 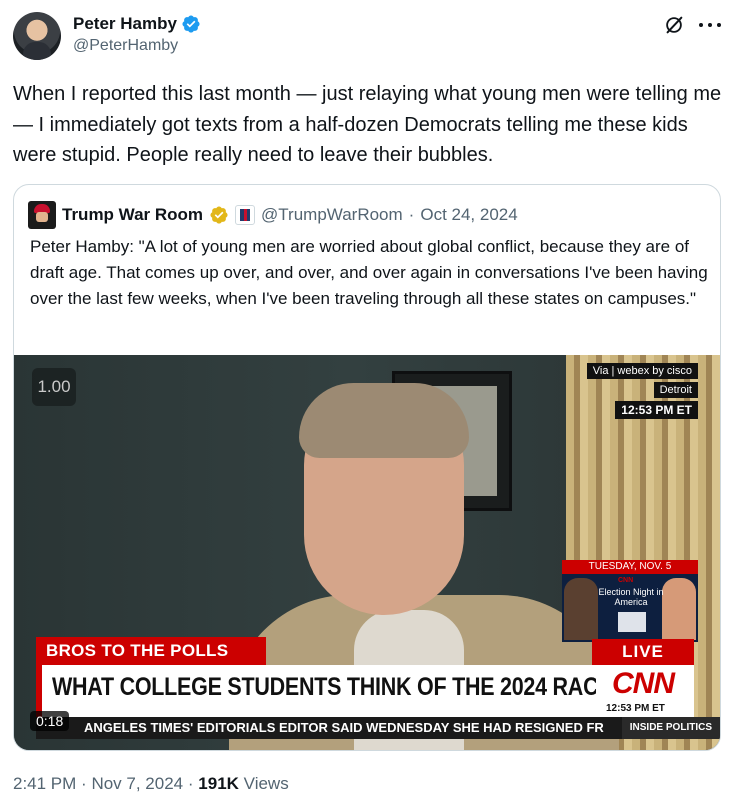 I want to click on election-title: Election Night in America, so click(x=631, y=597).